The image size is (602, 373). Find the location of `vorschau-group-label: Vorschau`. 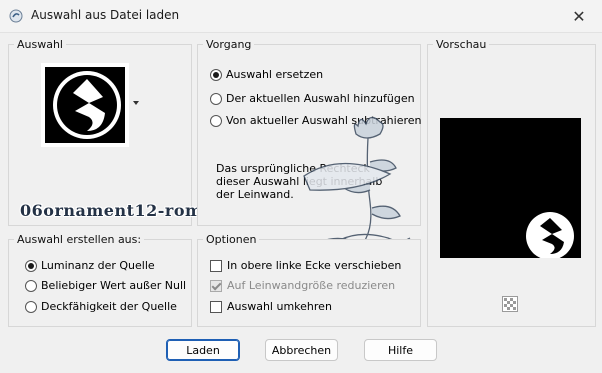

vorschau-group-label: Vorschau is located at coordinates (461, 44).